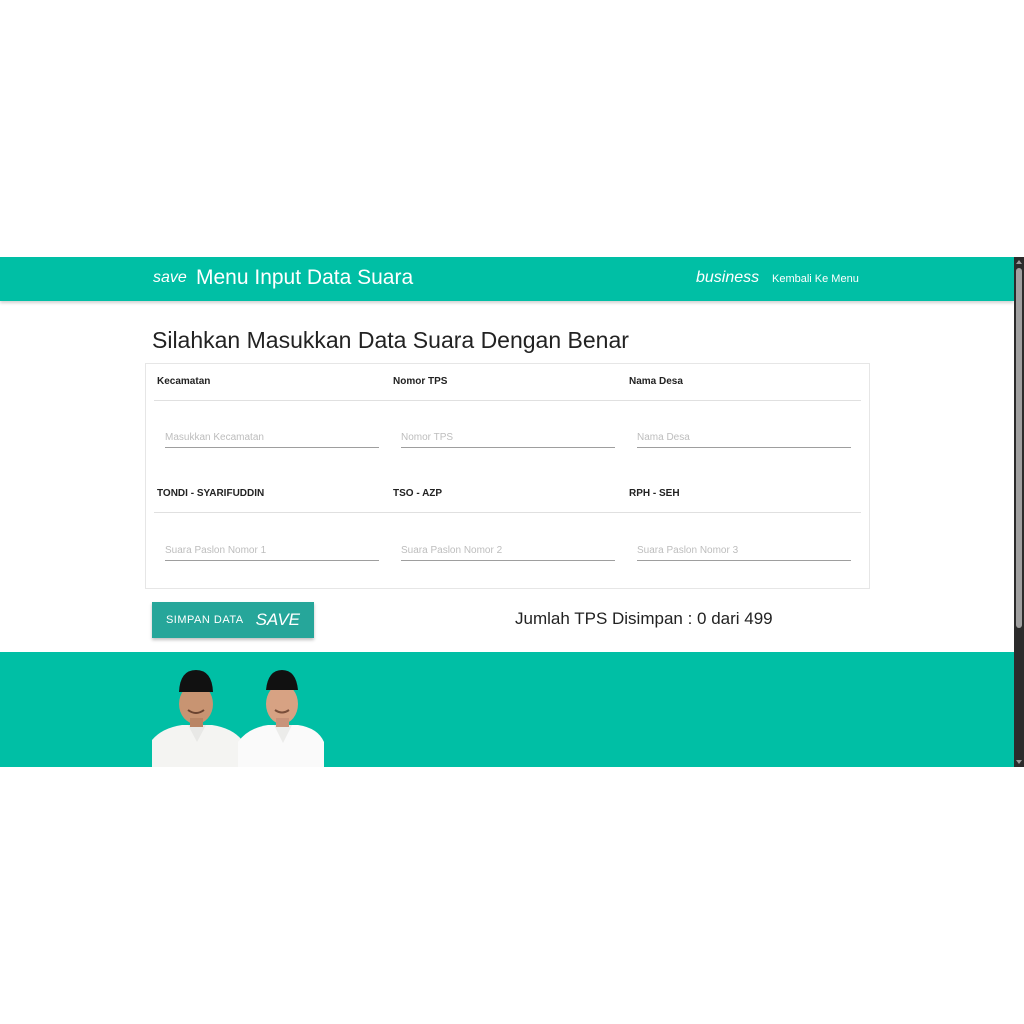 This screenshot has height=1024, width=1024. I want to click on save-icon: save, so click(170, 277).